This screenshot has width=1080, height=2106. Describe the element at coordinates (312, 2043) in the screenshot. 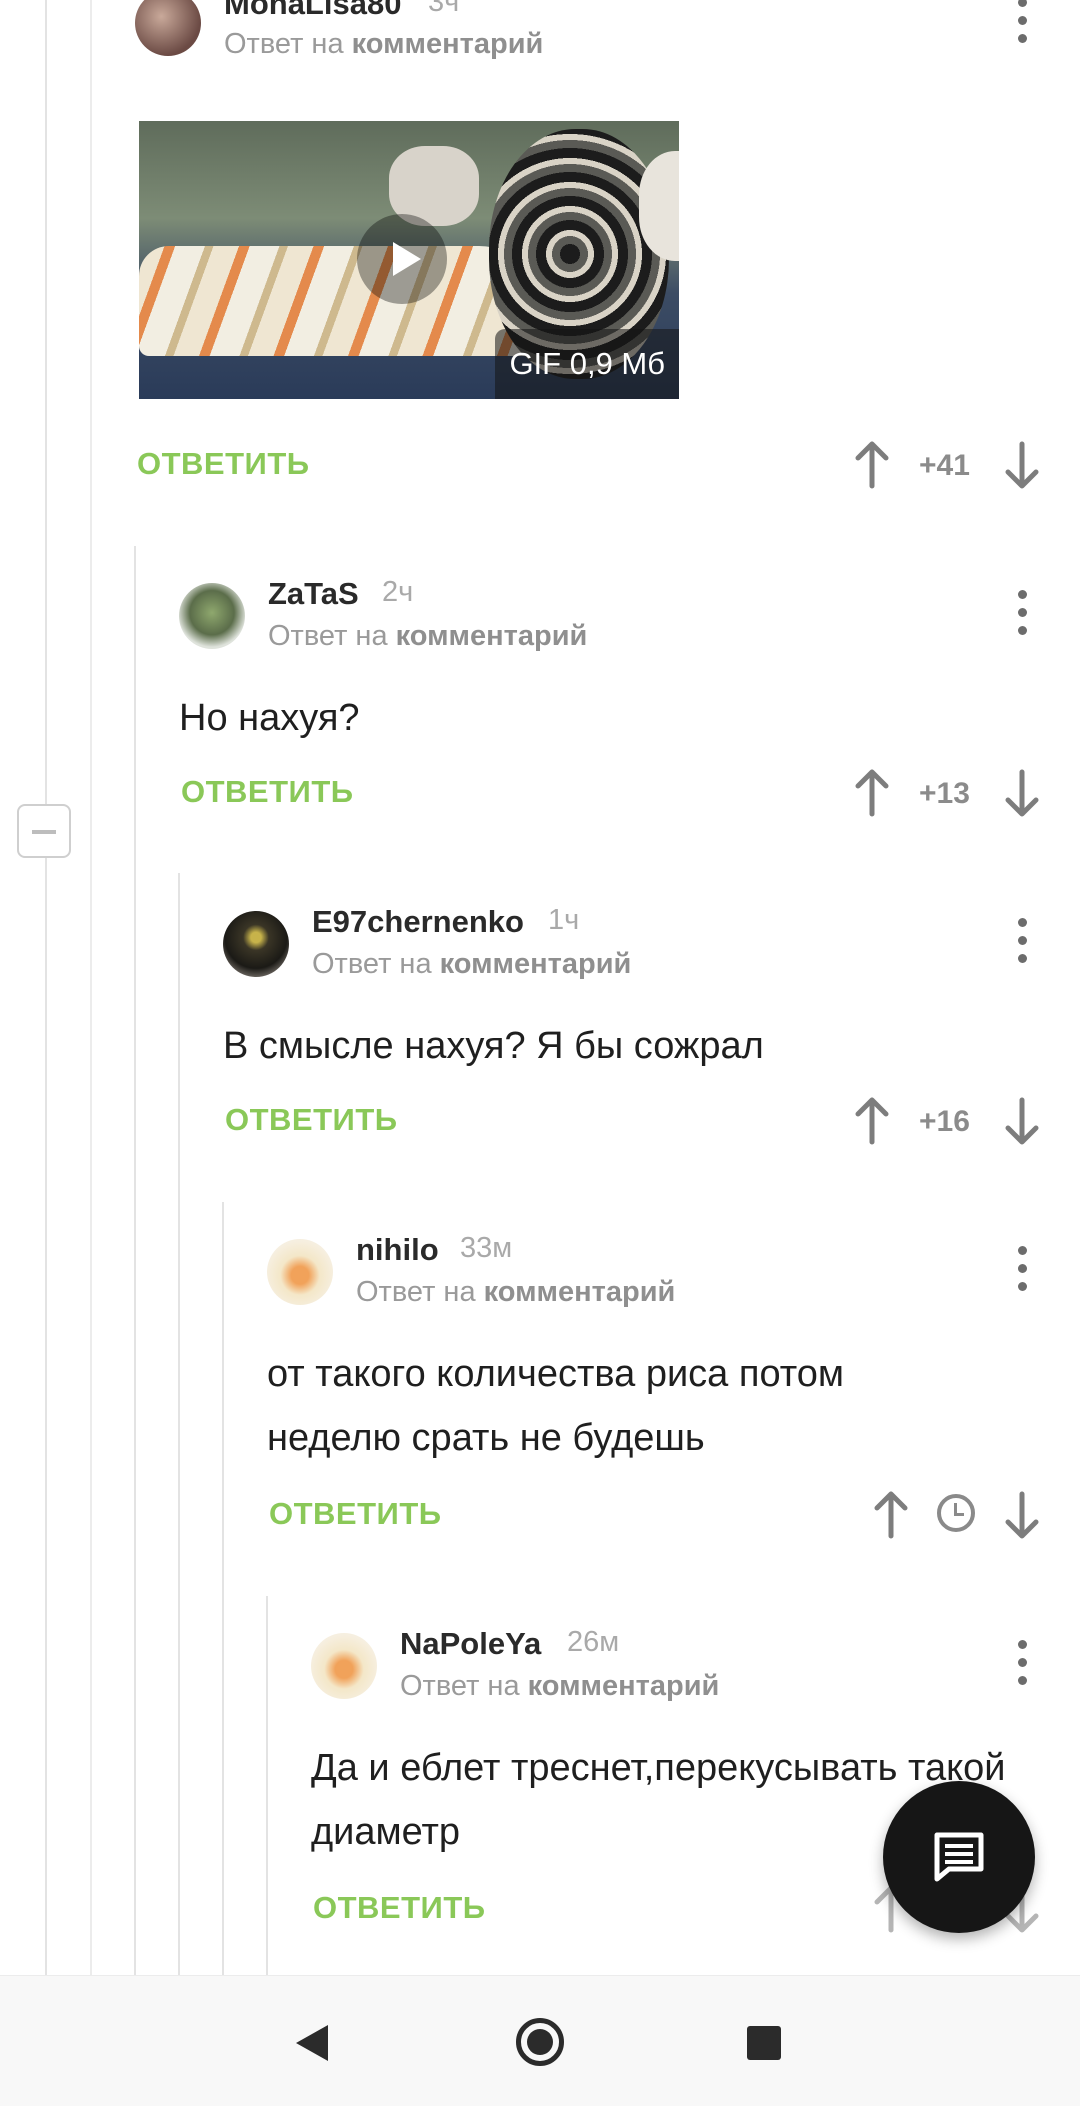

I see `back-icon` at that location.